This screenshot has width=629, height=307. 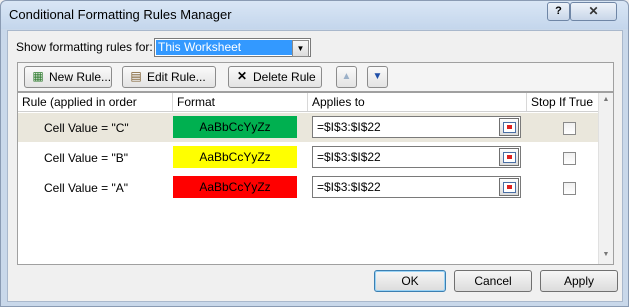 I want to click on scroll-up-icon: ▲, so click(x=606, y=100).